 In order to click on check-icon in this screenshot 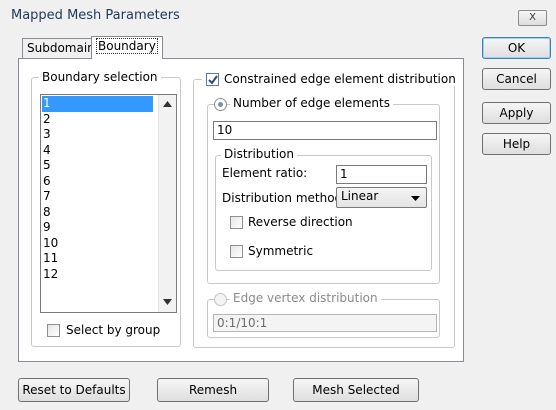, I will do `click(213, 80)`.